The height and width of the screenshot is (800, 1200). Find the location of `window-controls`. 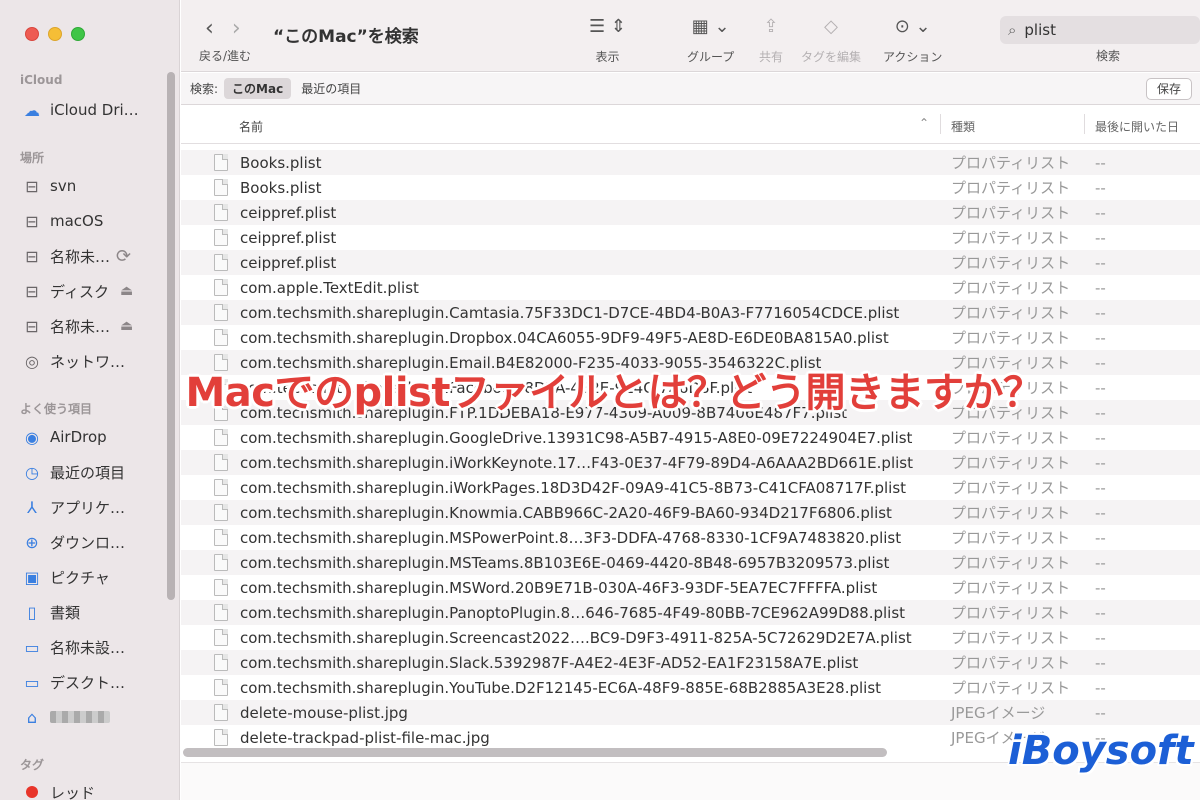

window-controls is located at coordinates (55, 34).